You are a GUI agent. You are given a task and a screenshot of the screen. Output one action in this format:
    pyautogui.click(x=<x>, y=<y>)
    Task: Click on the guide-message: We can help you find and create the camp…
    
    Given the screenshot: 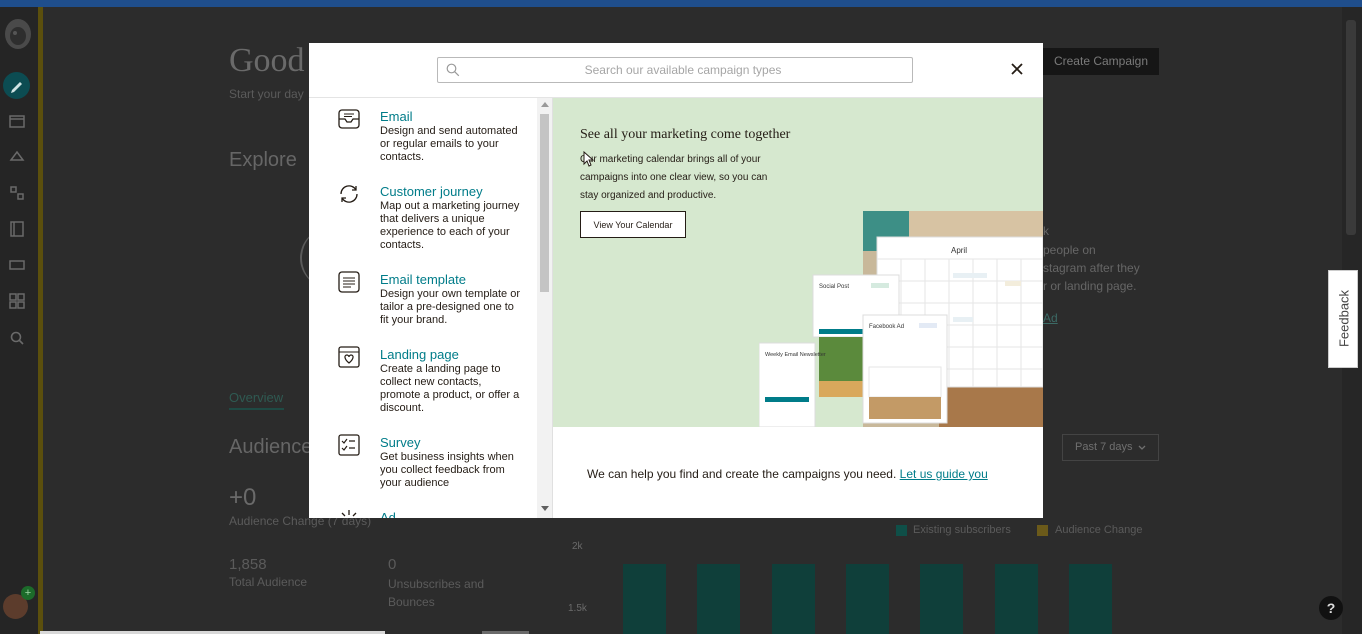 What is the action you would take?
    pyautogui.click(x=787, y=474)
    